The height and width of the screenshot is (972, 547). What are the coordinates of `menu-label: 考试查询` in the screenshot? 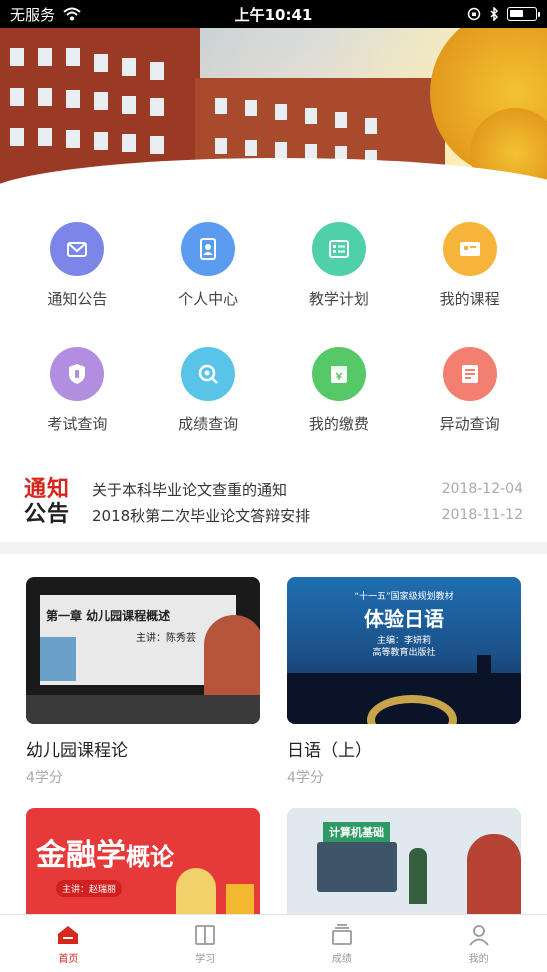 It's located at (77, 424).